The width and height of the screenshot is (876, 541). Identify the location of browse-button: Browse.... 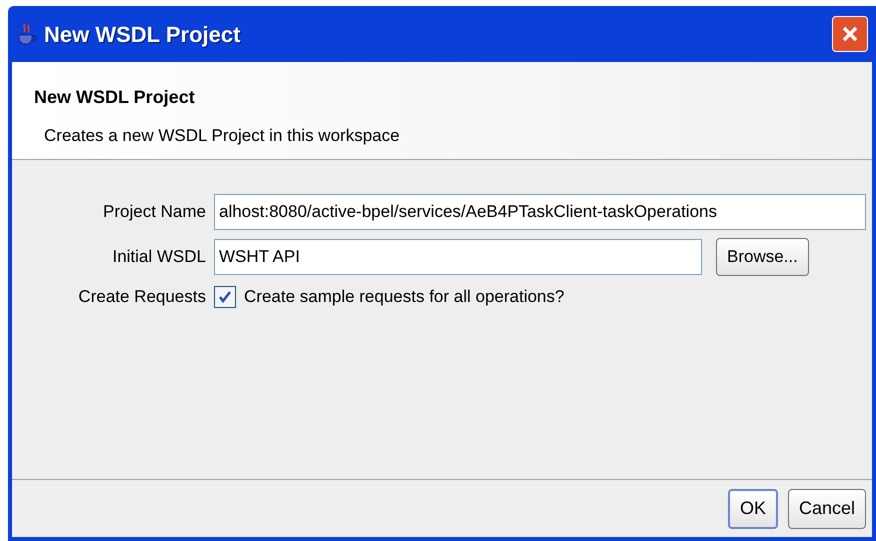
(762, 257).